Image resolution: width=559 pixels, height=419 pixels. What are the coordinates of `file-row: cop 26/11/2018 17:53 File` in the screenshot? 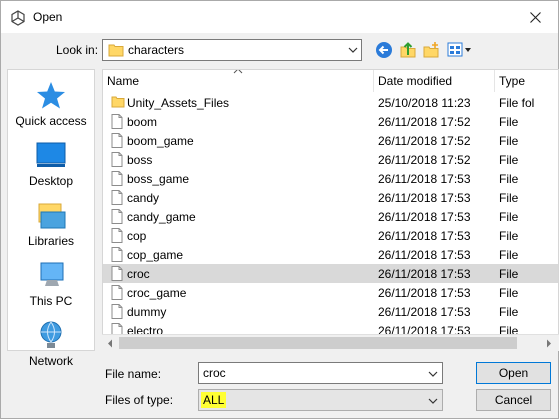 It's located at (330, 235).